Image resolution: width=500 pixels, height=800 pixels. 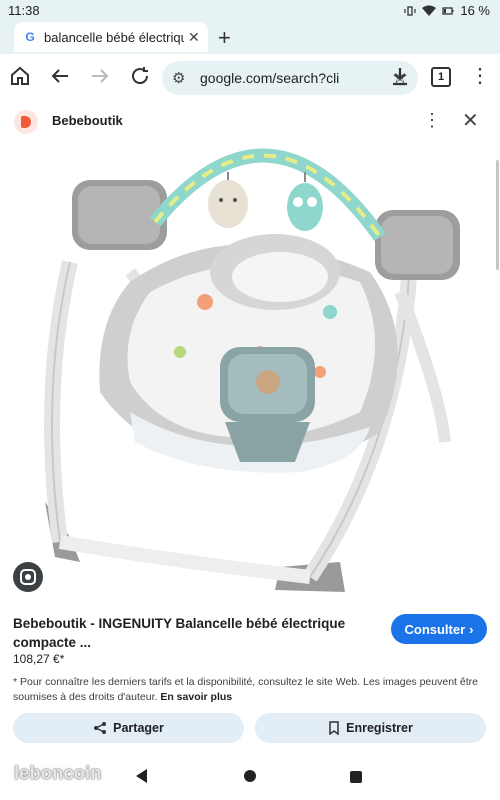 I want to click on learn-more-link: En savoir plus, so click(x=196, y=697).